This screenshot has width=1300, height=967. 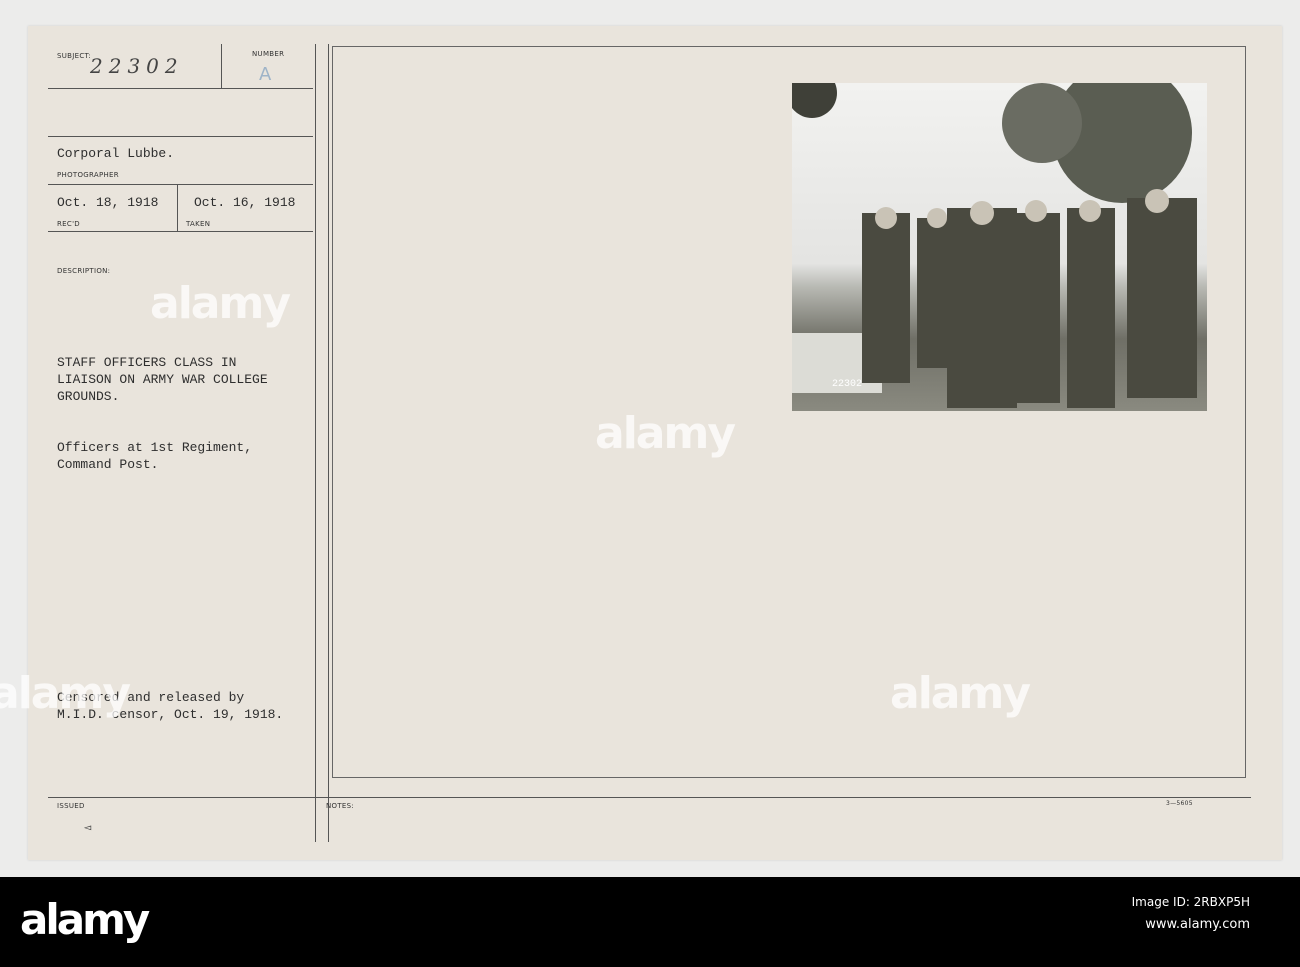 I want to click on subject-label: SUBJECT:, so click(x=74, y=56).